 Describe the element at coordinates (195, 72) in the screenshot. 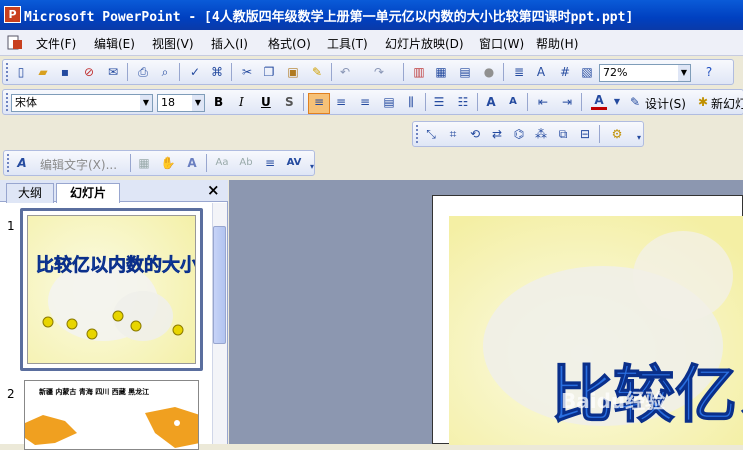

I see `spelling-icon: ✓` at that location.